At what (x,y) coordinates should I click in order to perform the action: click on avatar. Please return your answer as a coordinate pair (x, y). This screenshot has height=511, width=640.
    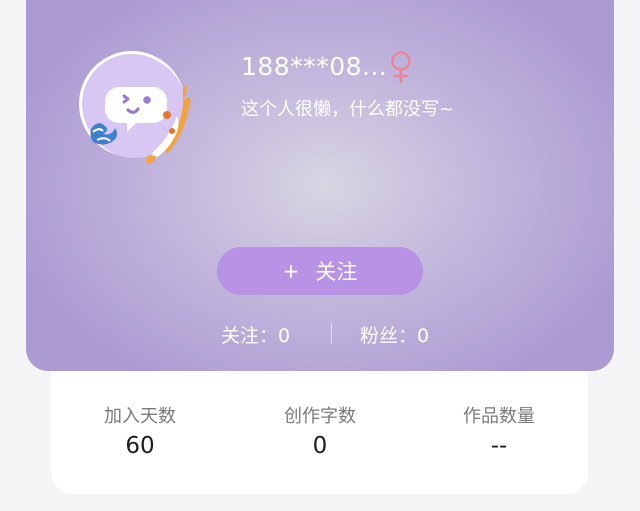
    Looking at the image, I should click on (135, 107).